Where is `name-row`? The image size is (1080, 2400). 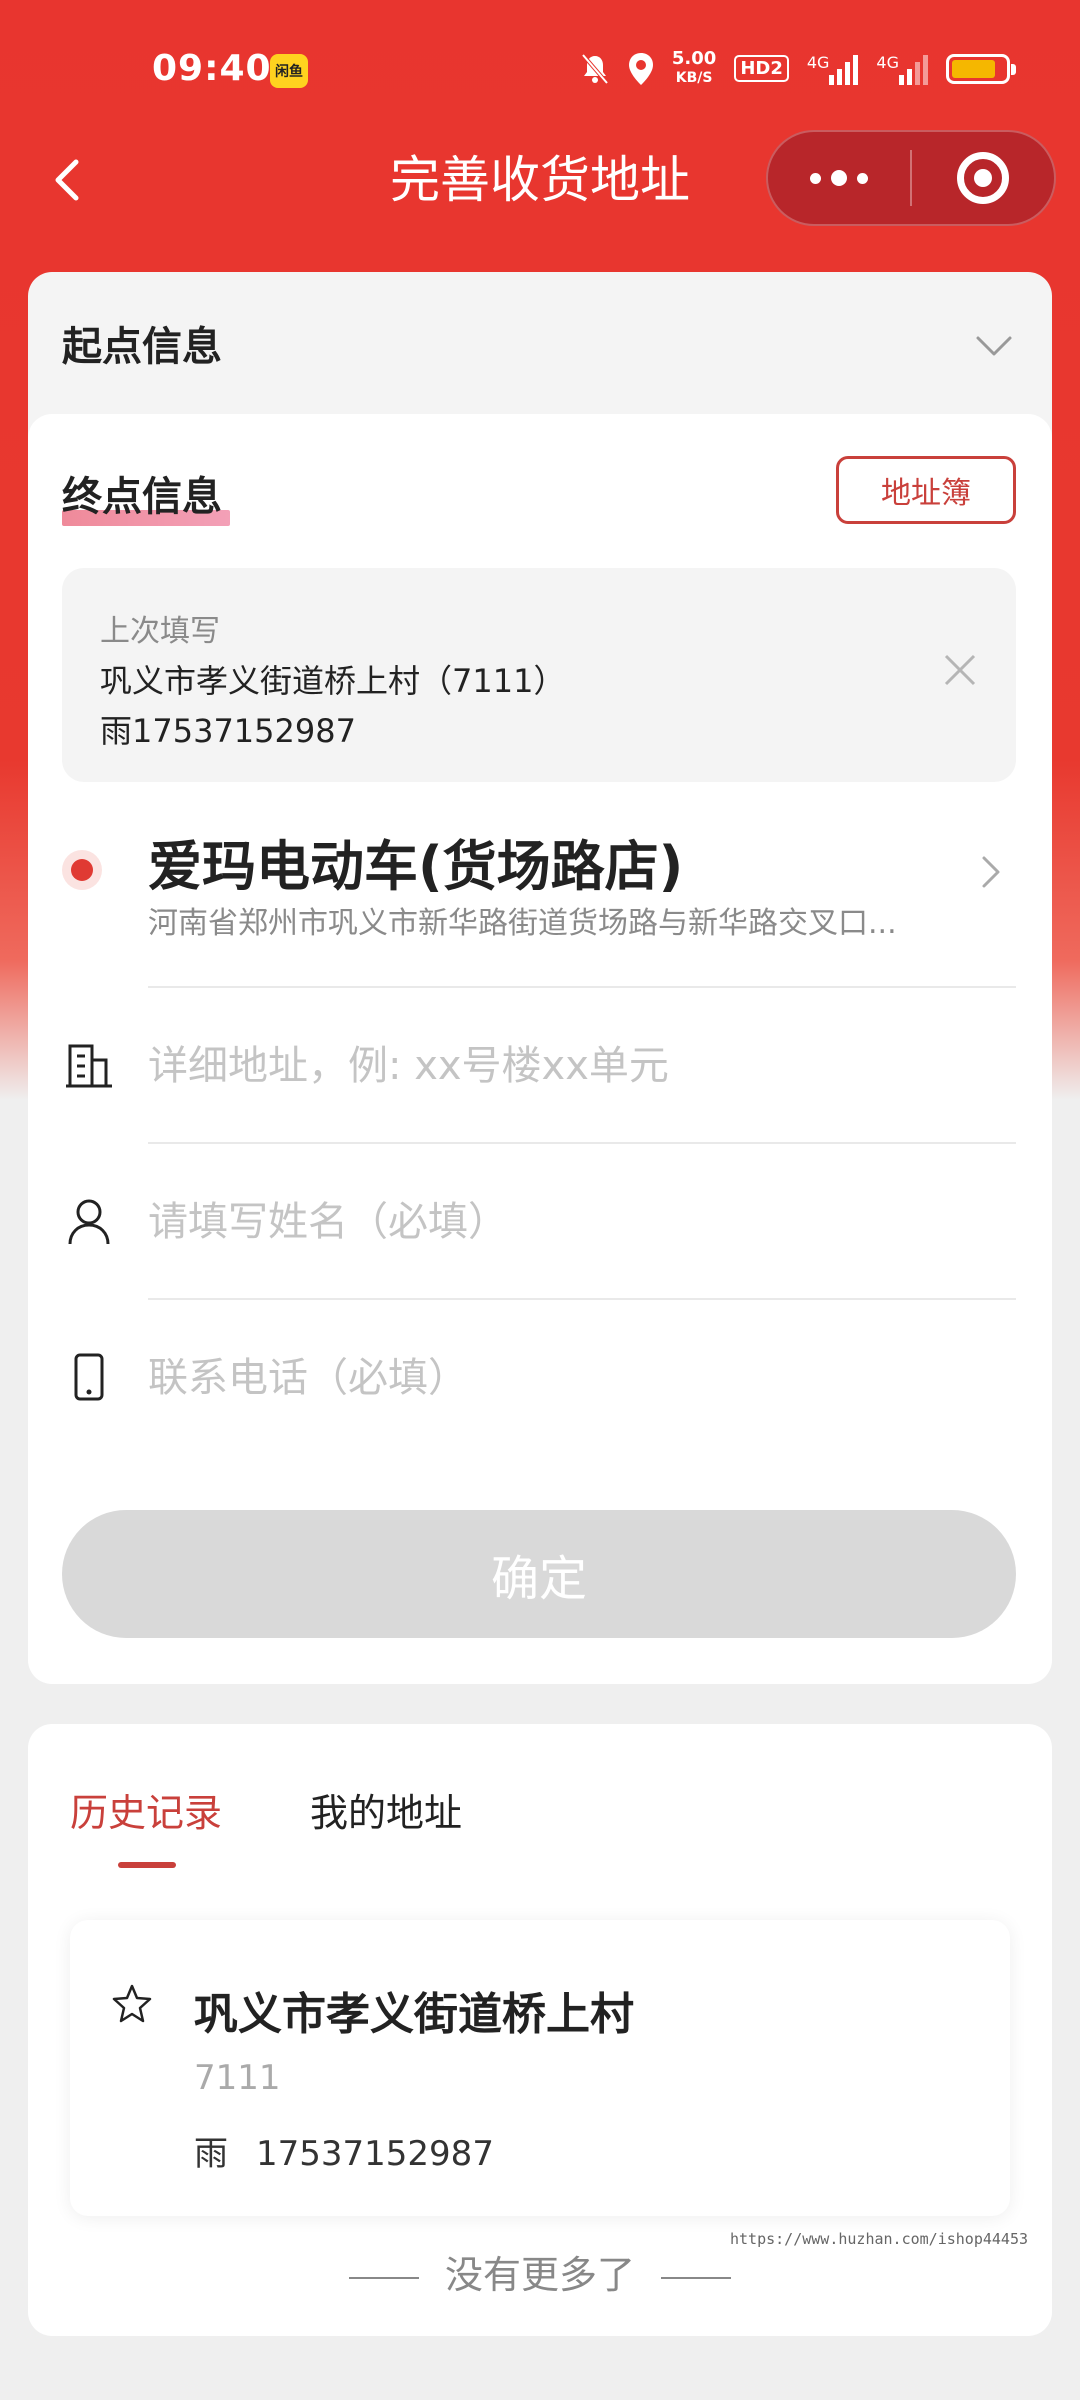
name-row is located at coordinates (540, 1222).